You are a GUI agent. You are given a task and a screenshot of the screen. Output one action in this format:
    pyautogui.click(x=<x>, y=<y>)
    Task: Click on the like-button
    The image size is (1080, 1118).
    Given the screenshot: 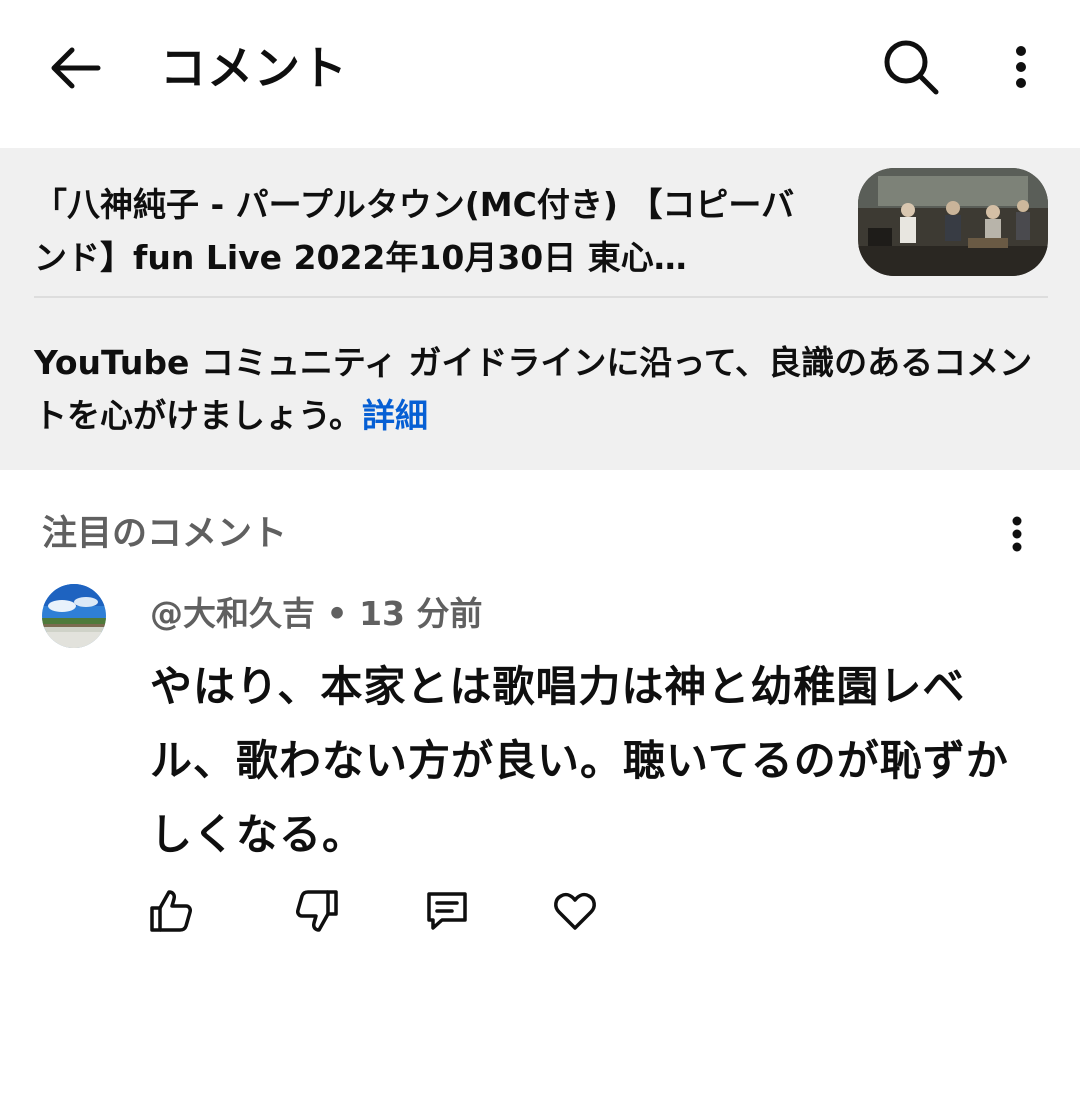 What is the action you would take?
    pyautogui.click(x=171, y=911)
    